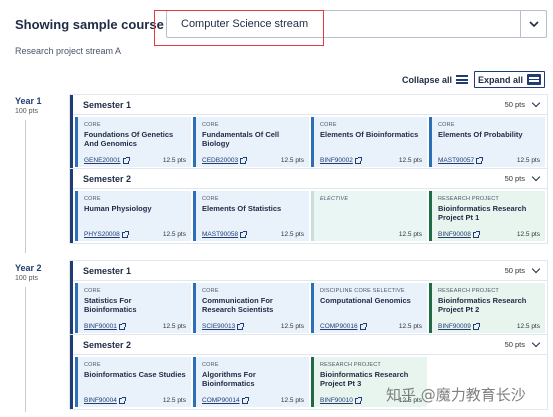  Describe the element at coordinates (238, 305) in the screenshot. I see `course-title: Communication For Research Scientists` at that location.